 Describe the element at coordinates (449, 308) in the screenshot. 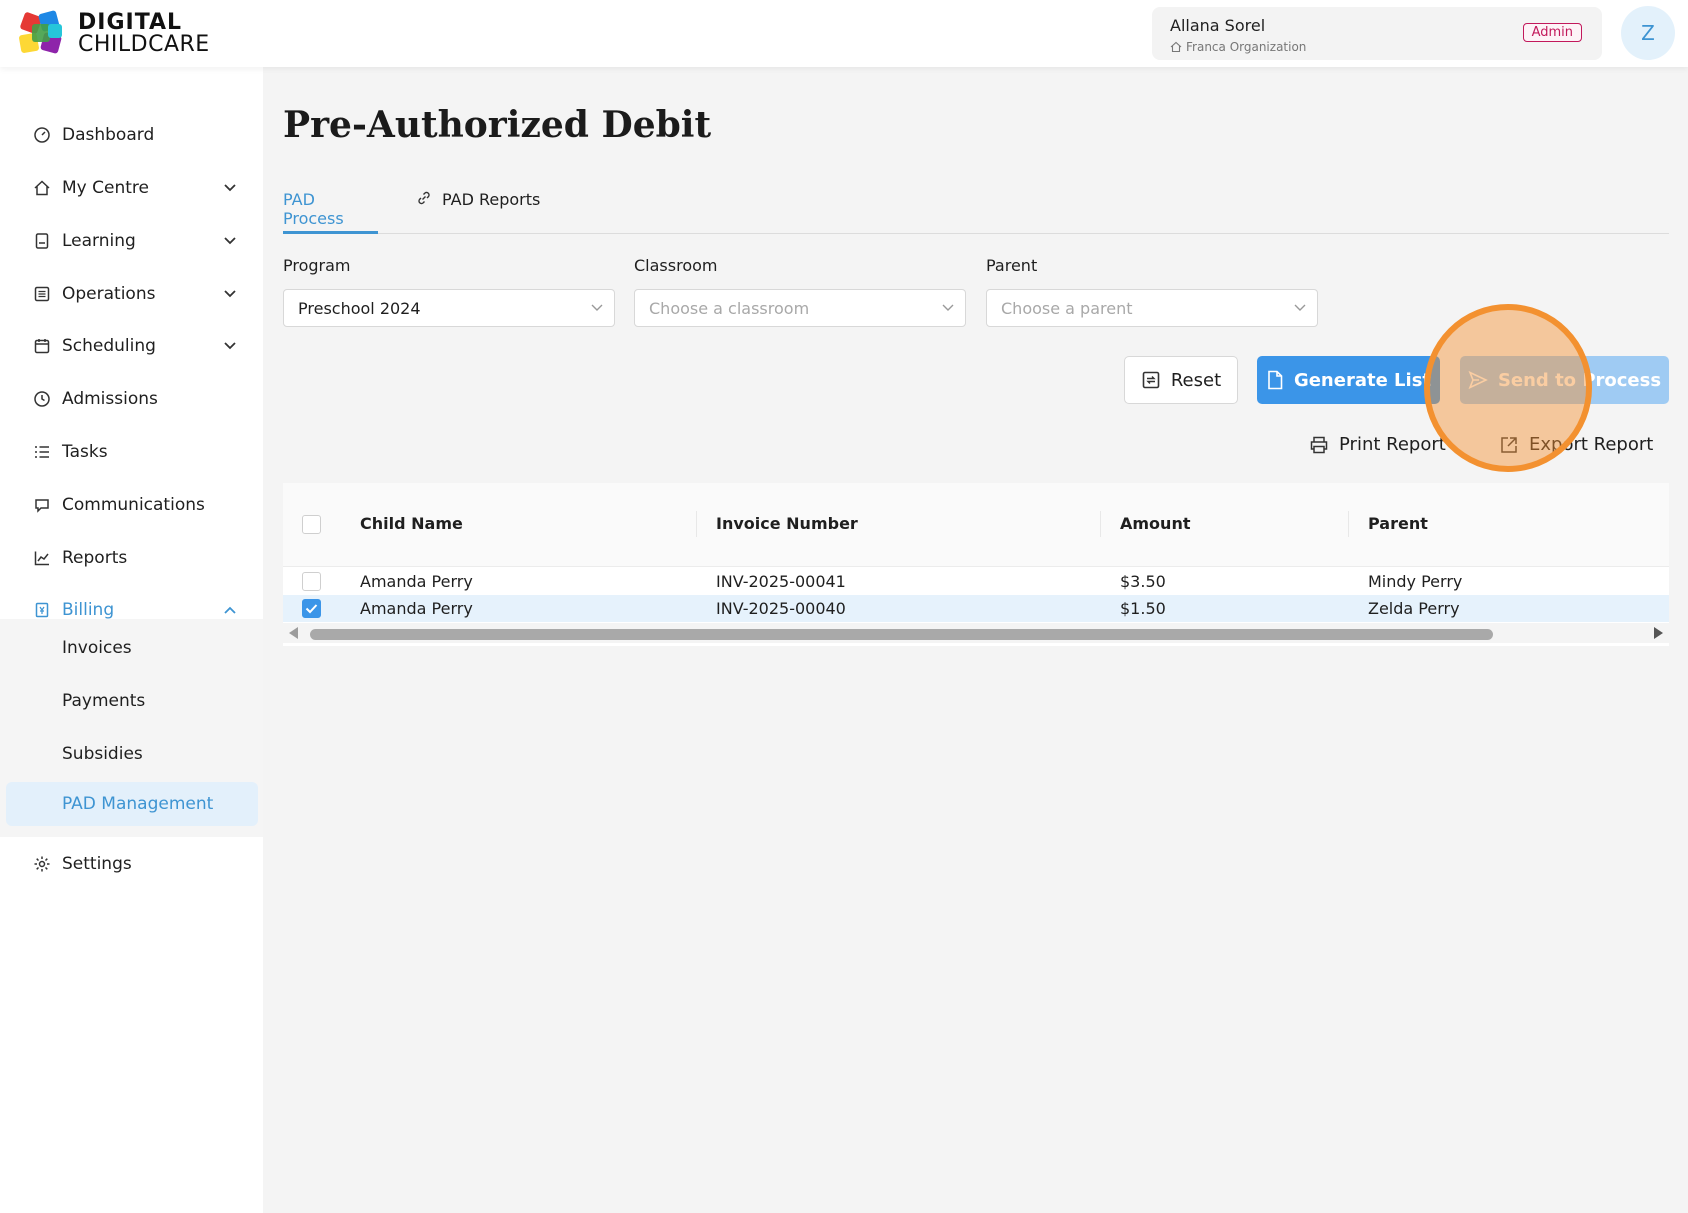

I see `program-select: Preschool 2024` at that location.